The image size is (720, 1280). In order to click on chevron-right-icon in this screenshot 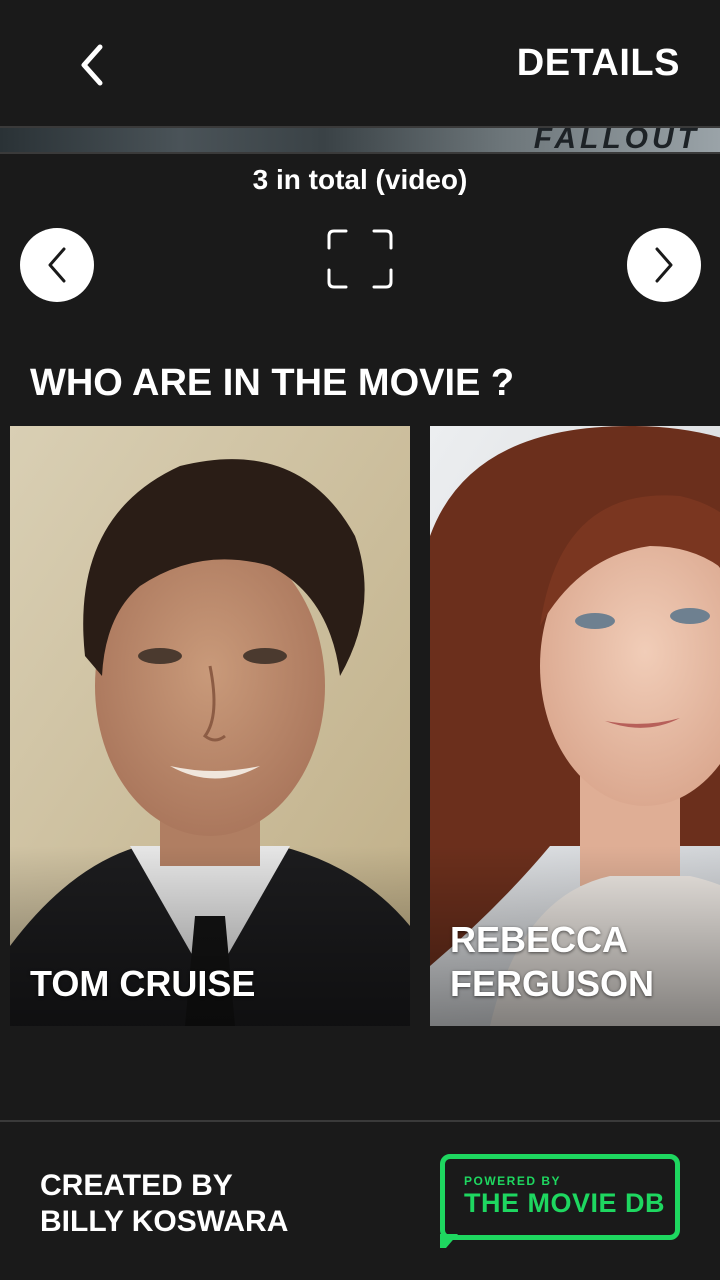, I will do `click(664, 265)`.